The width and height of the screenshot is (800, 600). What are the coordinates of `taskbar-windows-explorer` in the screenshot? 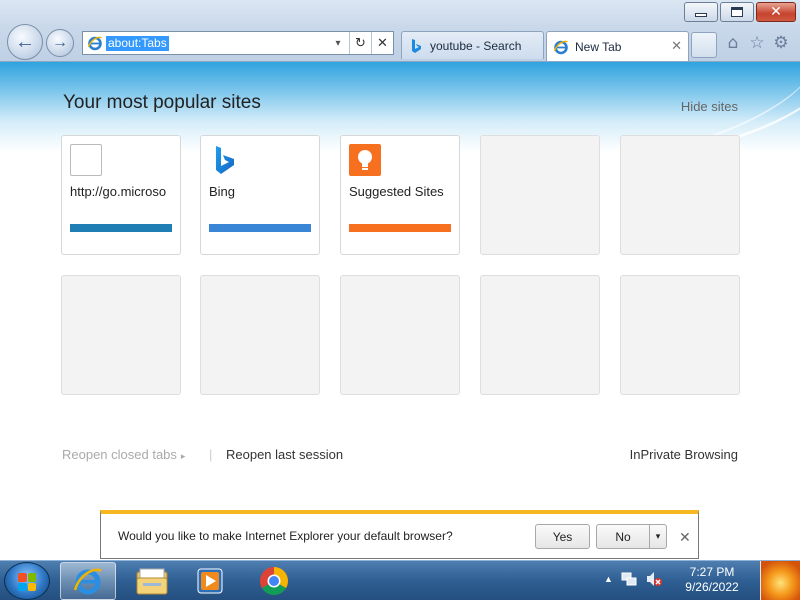 It's located at (152, 581).